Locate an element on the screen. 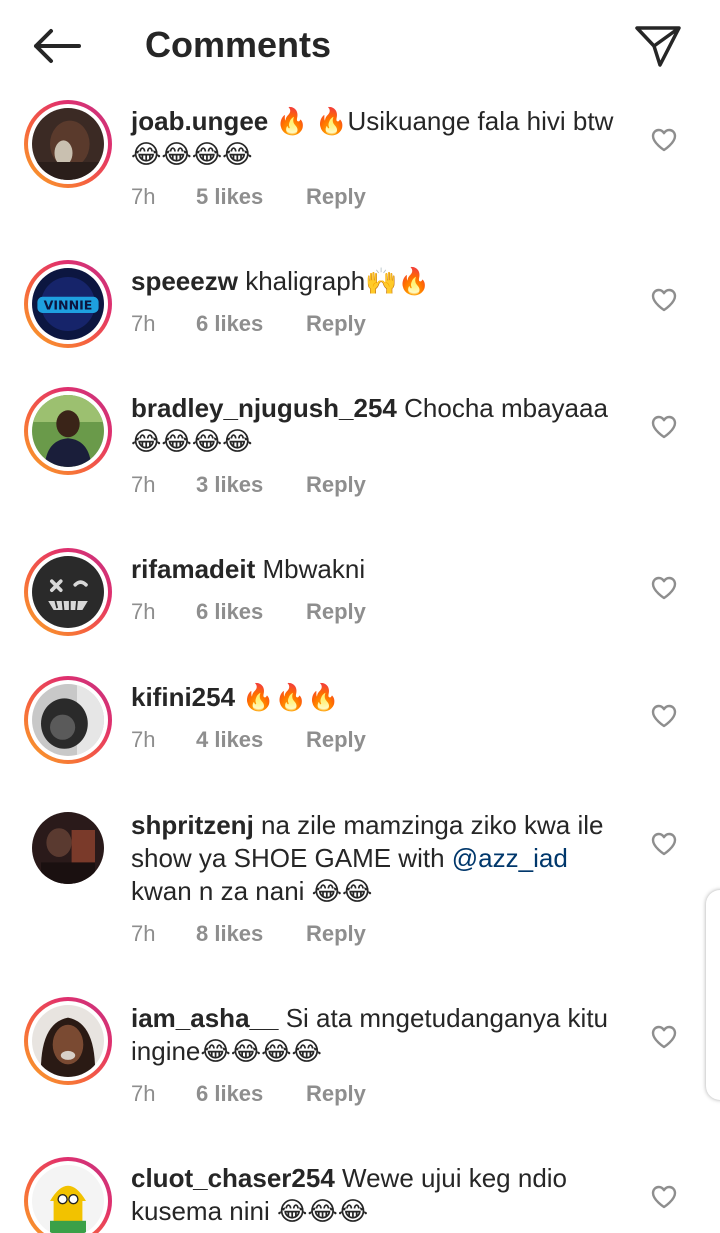 The width and height of the screenshot is (720, 1233). paper-plane-icon is located at coordinates (658, 46).